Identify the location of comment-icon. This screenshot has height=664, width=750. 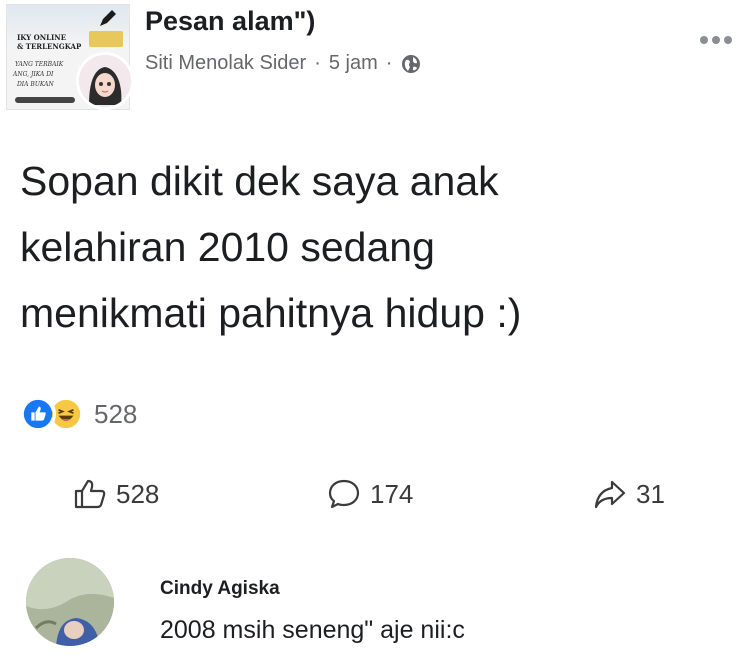
(344, 494).